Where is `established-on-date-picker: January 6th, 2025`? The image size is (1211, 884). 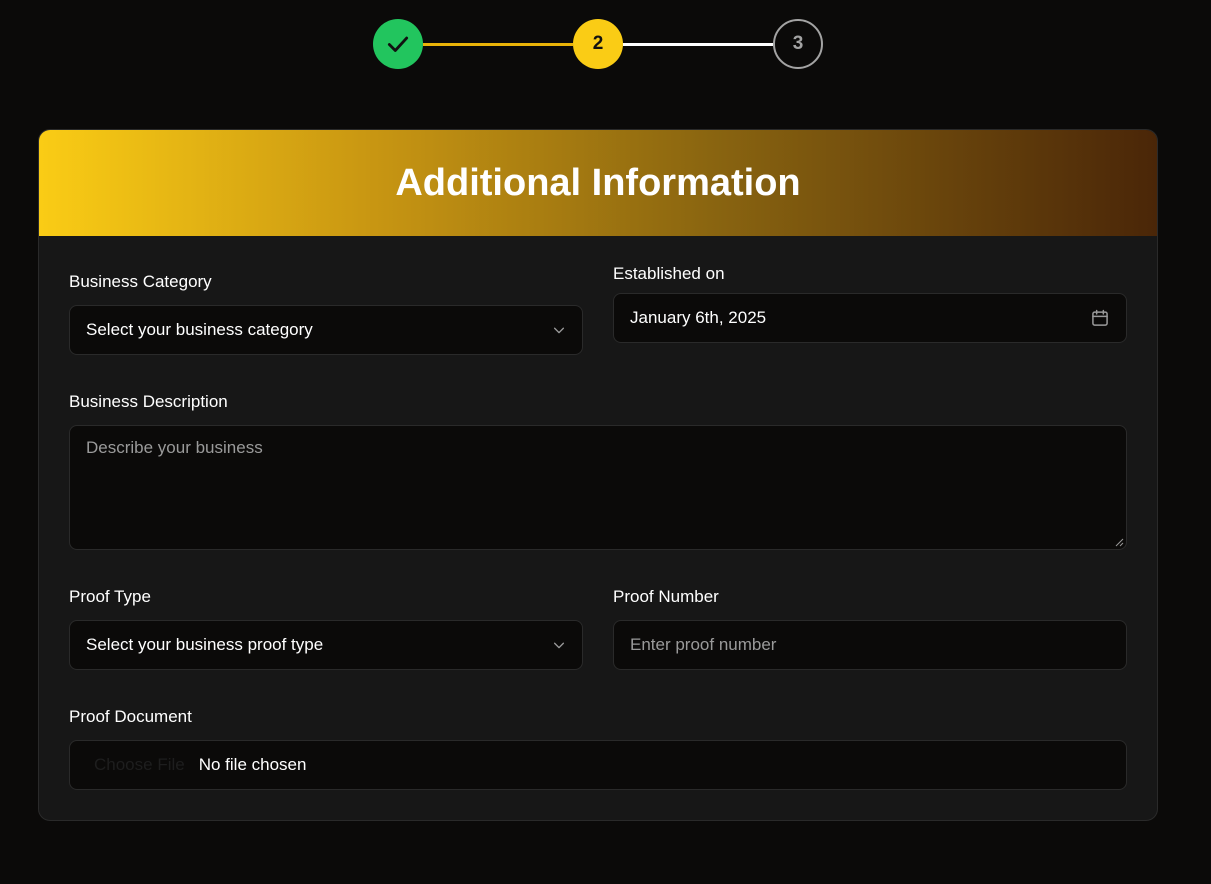 established-on-date-picker: January 6th, 2025 is located at coordinates (870, 318).